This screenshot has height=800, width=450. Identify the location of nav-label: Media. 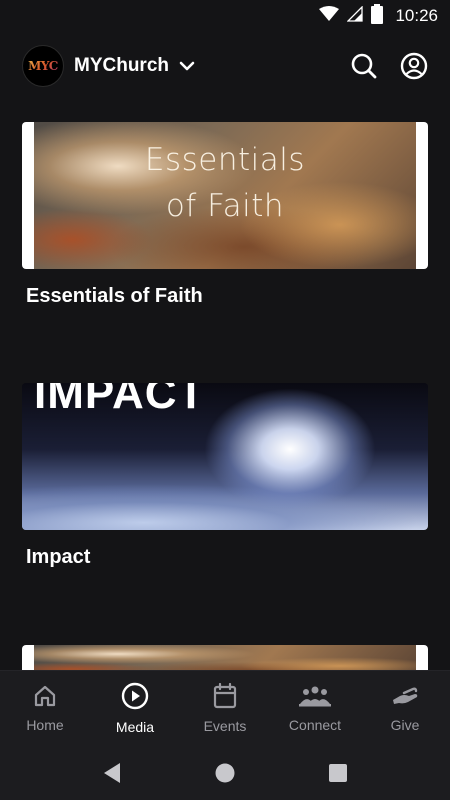
(135, 727).